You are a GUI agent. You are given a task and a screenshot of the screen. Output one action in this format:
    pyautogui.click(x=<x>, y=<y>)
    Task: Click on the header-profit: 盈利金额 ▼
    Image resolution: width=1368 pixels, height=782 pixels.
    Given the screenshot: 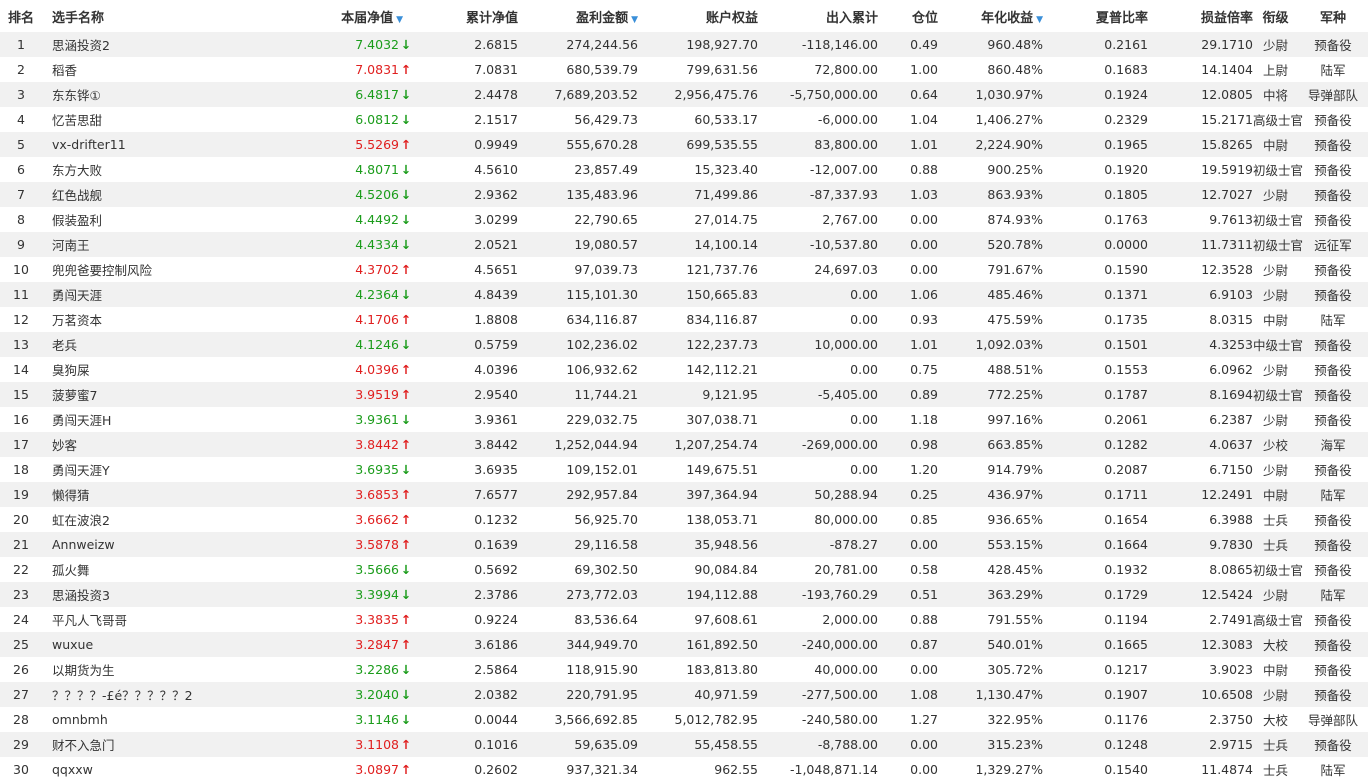 What is the action you would take?
    pyautogui.click(x=578, y=16)
    